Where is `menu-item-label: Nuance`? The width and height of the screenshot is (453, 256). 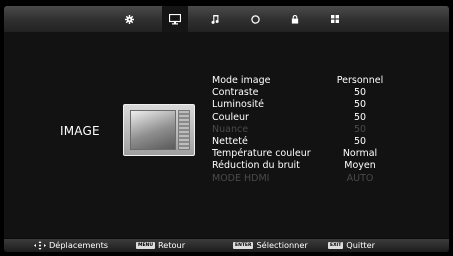
menu-item-label: Nuance is located at coordinates (230, 129).